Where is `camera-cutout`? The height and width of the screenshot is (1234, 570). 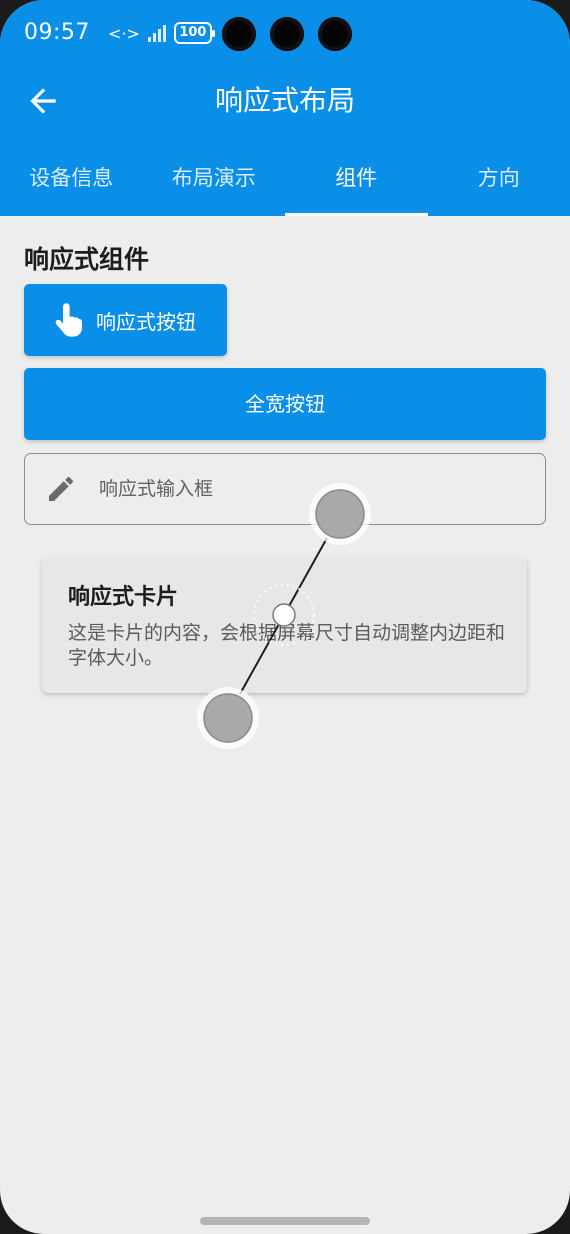
camera-cutout is located at coordinates (287, 34).